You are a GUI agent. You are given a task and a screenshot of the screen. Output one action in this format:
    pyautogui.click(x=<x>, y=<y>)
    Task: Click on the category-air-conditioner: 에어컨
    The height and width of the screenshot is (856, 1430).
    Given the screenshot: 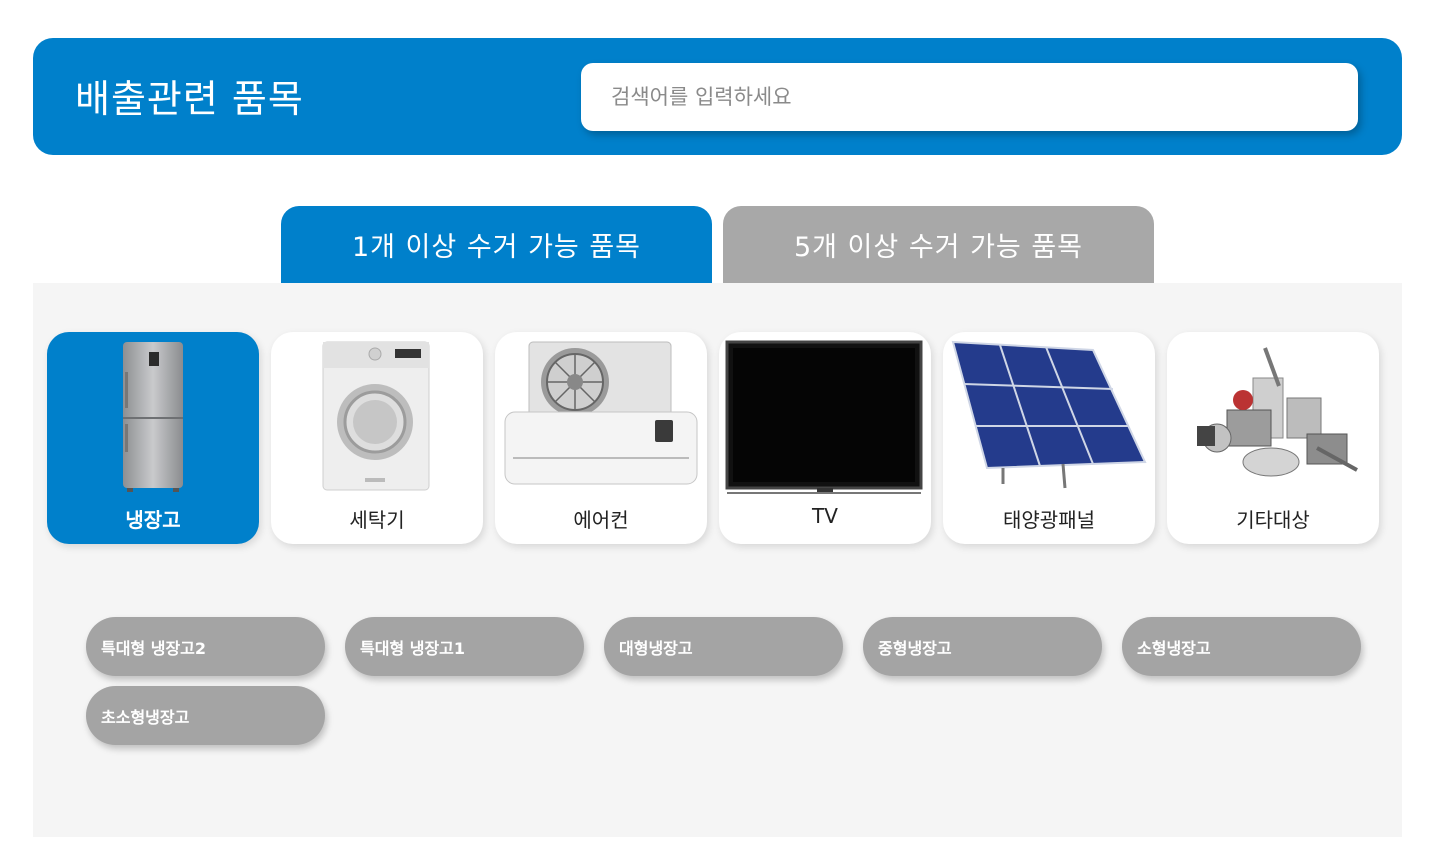 What is the action you would take?
    pyautogui.click(x=601, y=438)
    